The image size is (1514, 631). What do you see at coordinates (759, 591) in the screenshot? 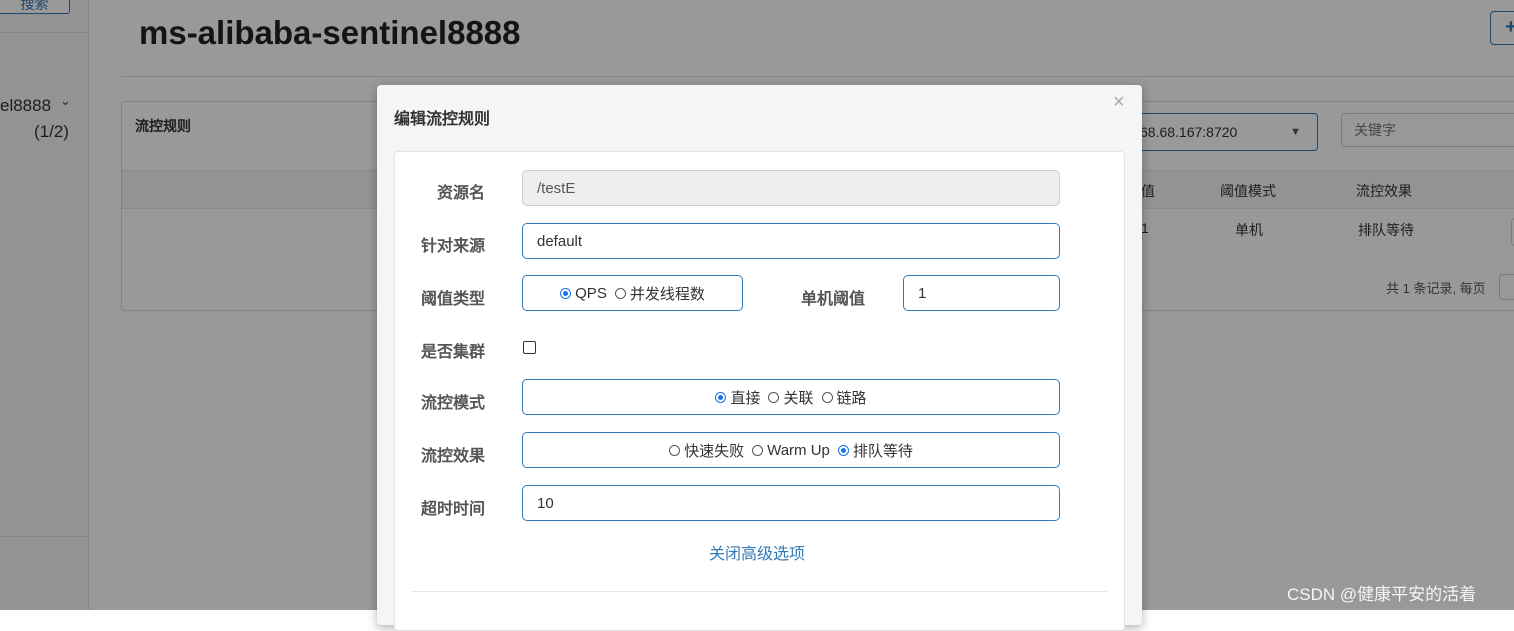
I see `dialog-body-divider` at bounding box center [759, 591].